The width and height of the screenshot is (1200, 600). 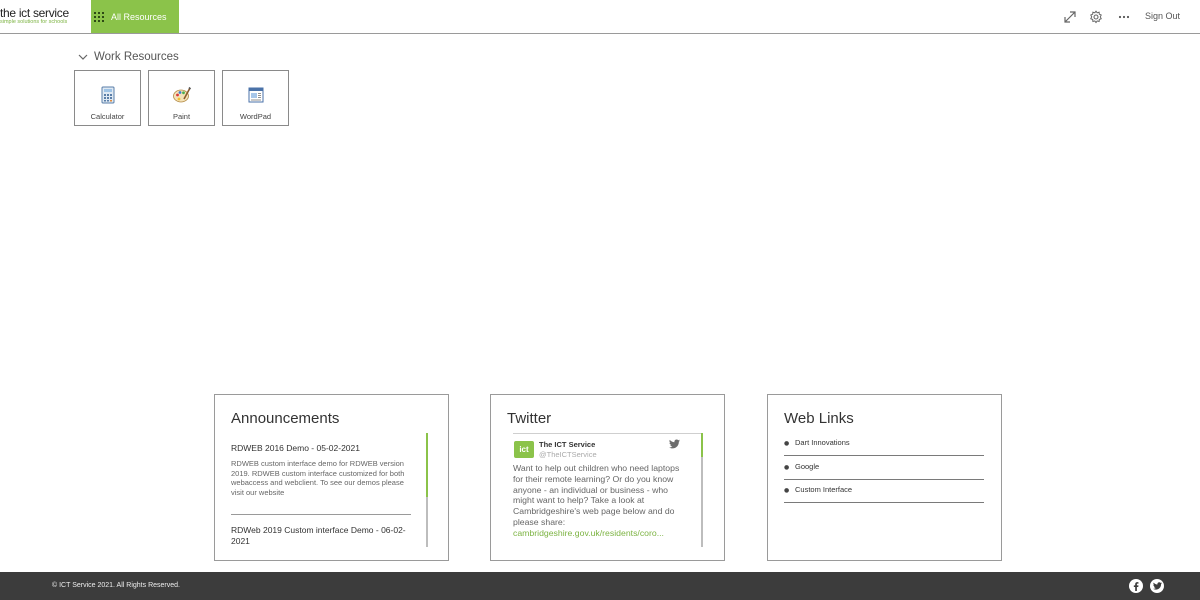 What do you see at coordinates (1124, 17) in the screenshot?
I see `more-icon` at bounding box center [1124, 17].